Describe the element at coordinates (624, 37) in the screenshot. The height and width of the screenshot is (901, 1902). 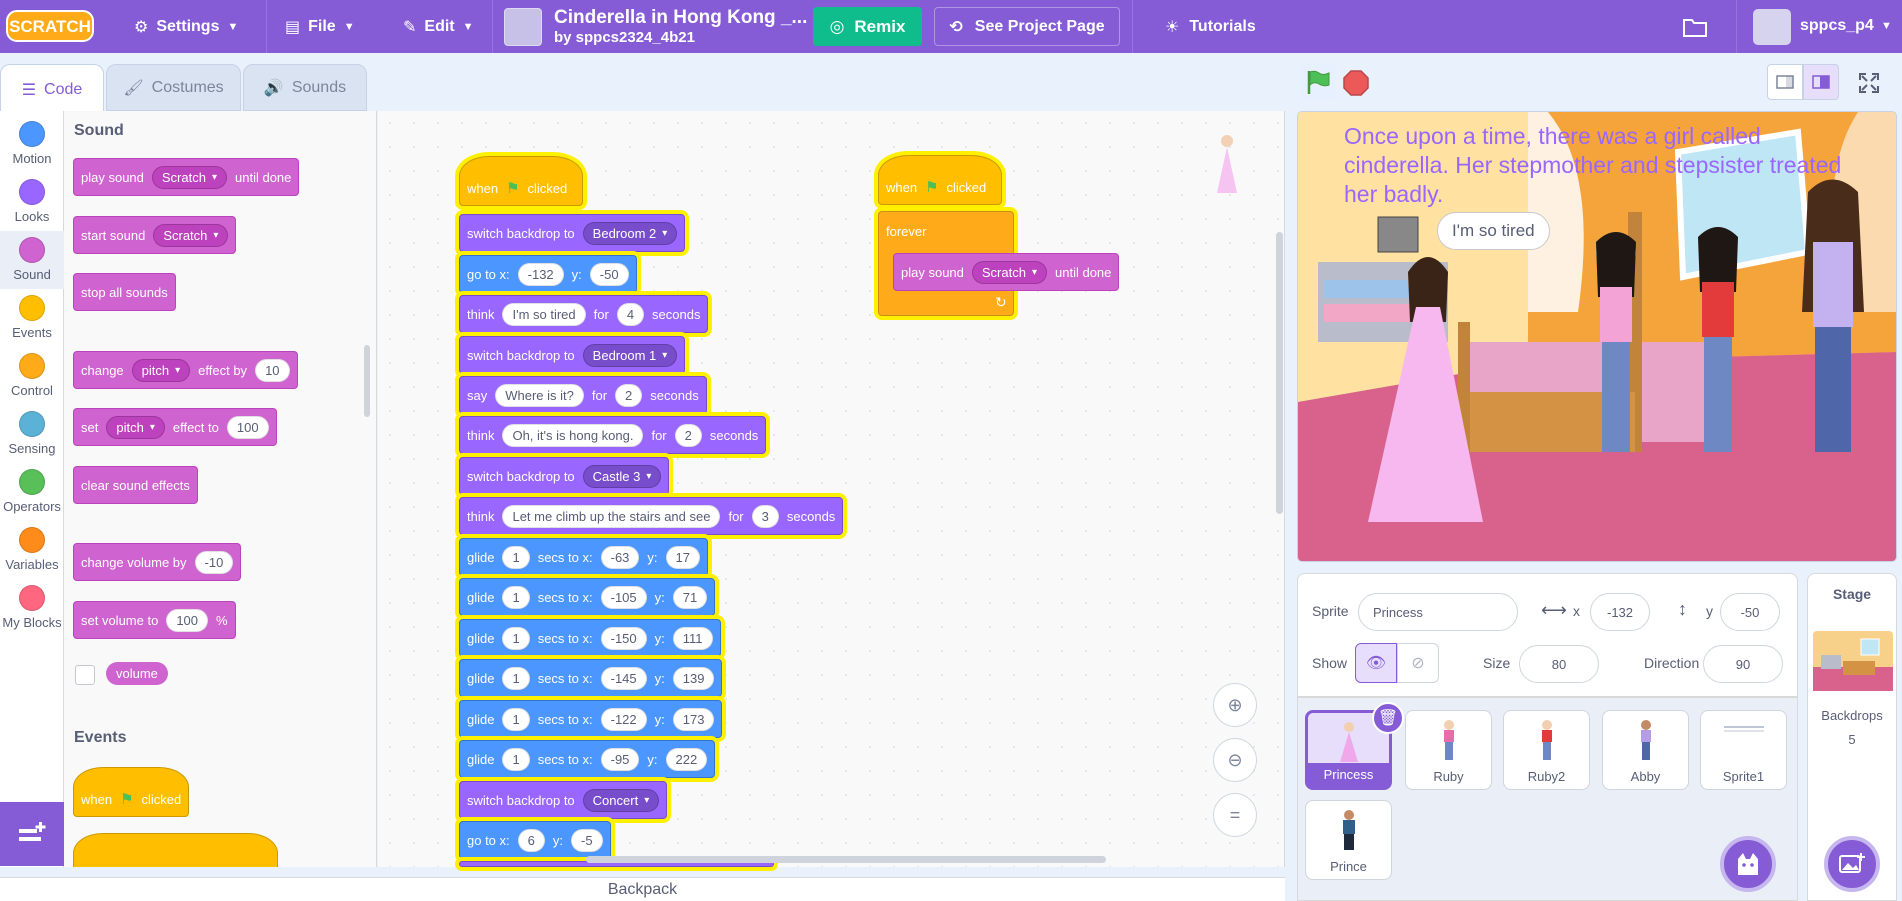
I see `project-author: by sppcs2324_4b21` at that location.